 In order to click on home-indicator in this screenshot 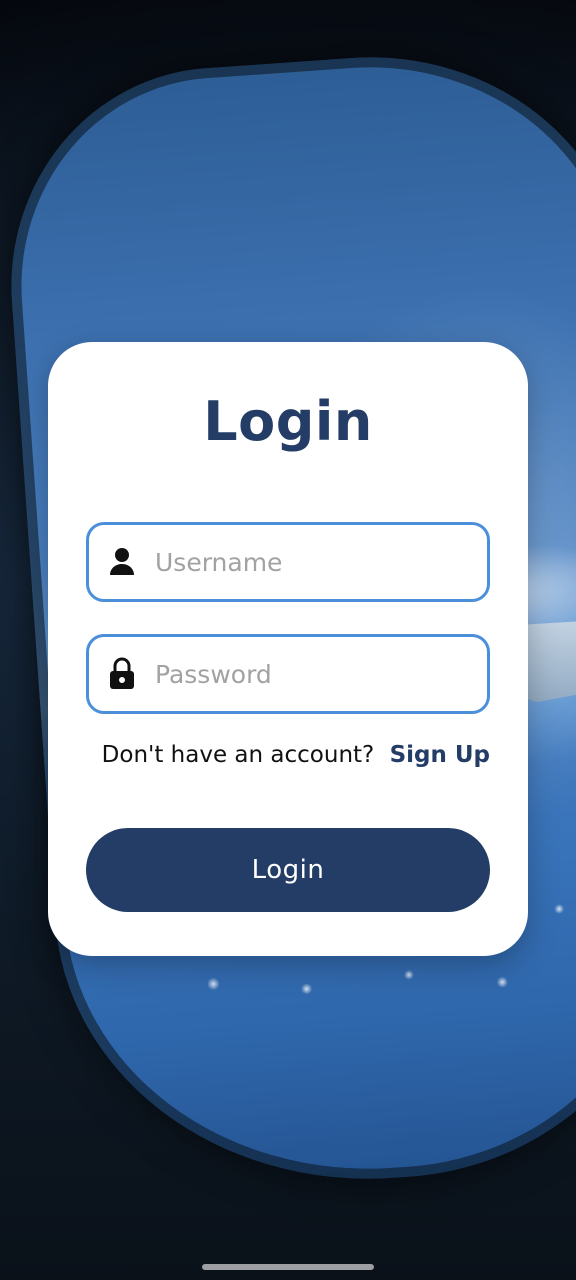, I will do `click(288, 1267)`.